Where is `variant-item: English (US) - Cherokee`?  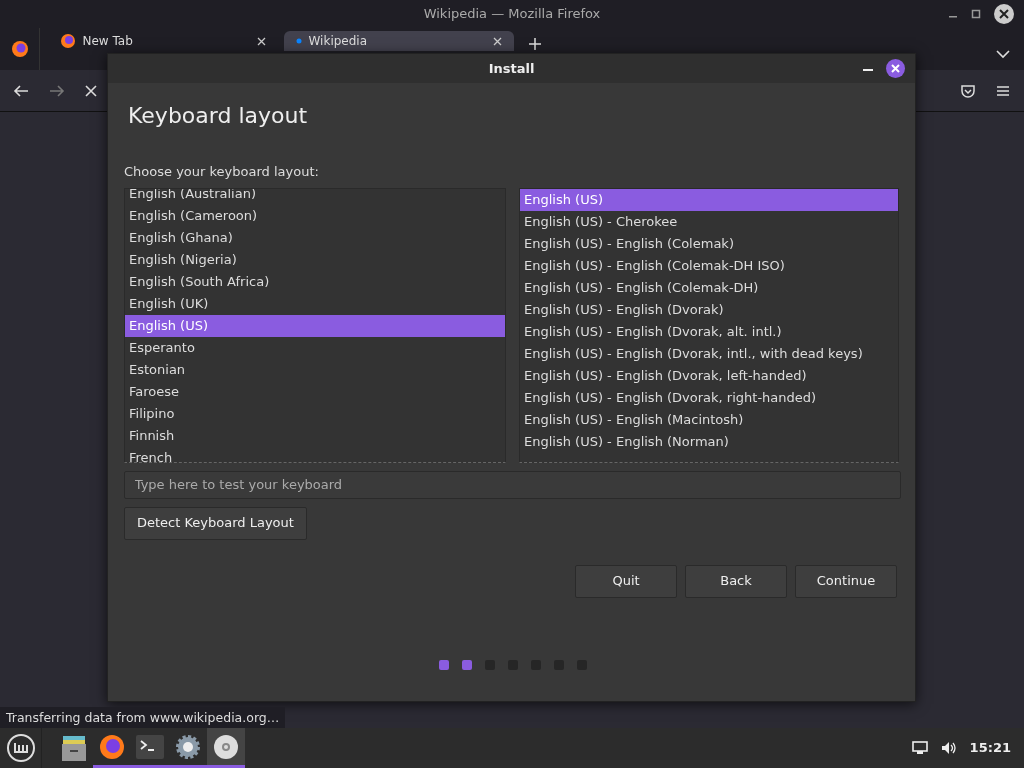 variant-item: English (US) - Cherokee is located at coordinates (709, 221).